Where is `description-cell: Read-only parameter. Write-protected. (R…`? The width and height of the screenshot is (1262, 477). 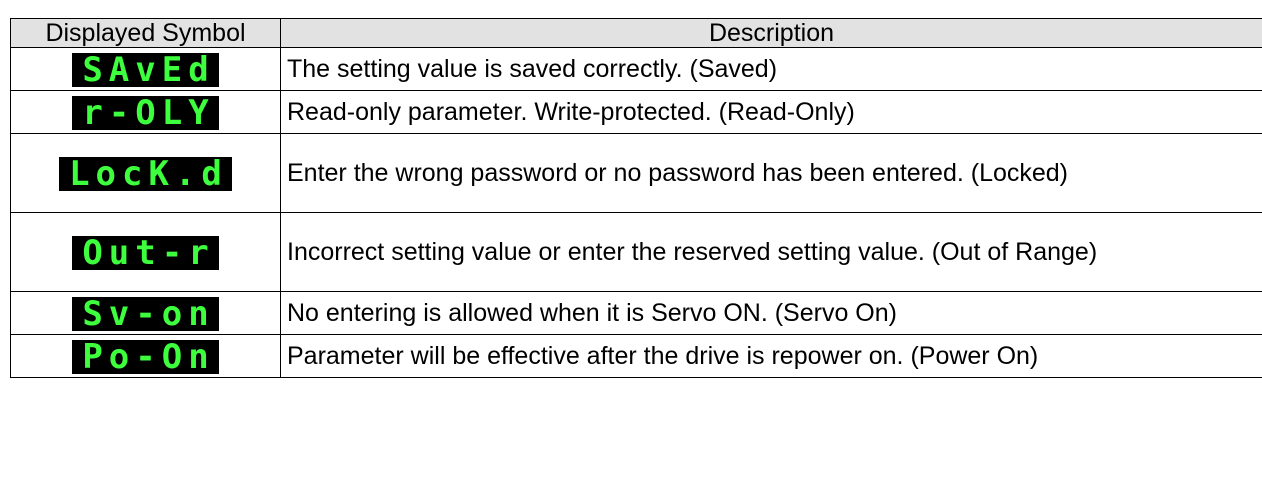 description-cell: Read-only parameter. Write-protected. (R… is located at coordinates (771, 112).